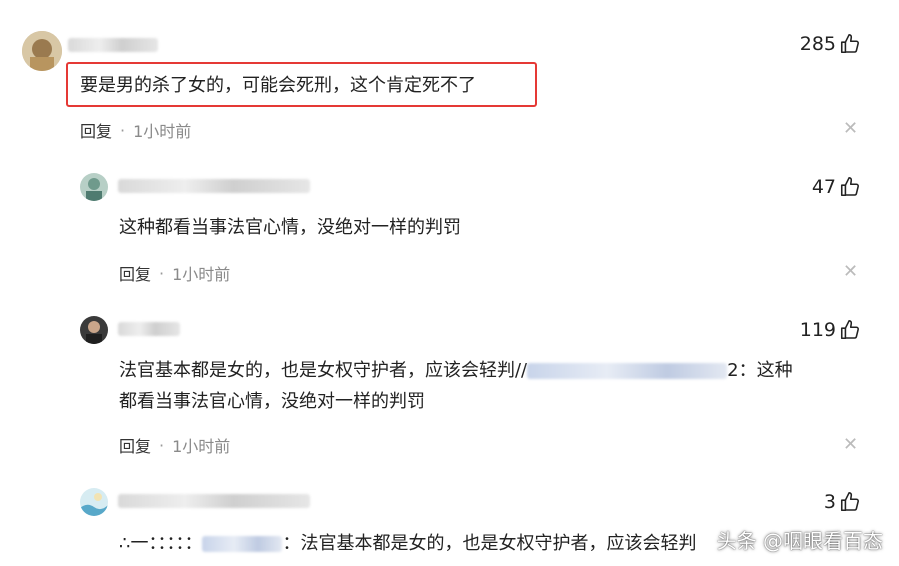  I want to click on like-button: 47, so click(836, 187).